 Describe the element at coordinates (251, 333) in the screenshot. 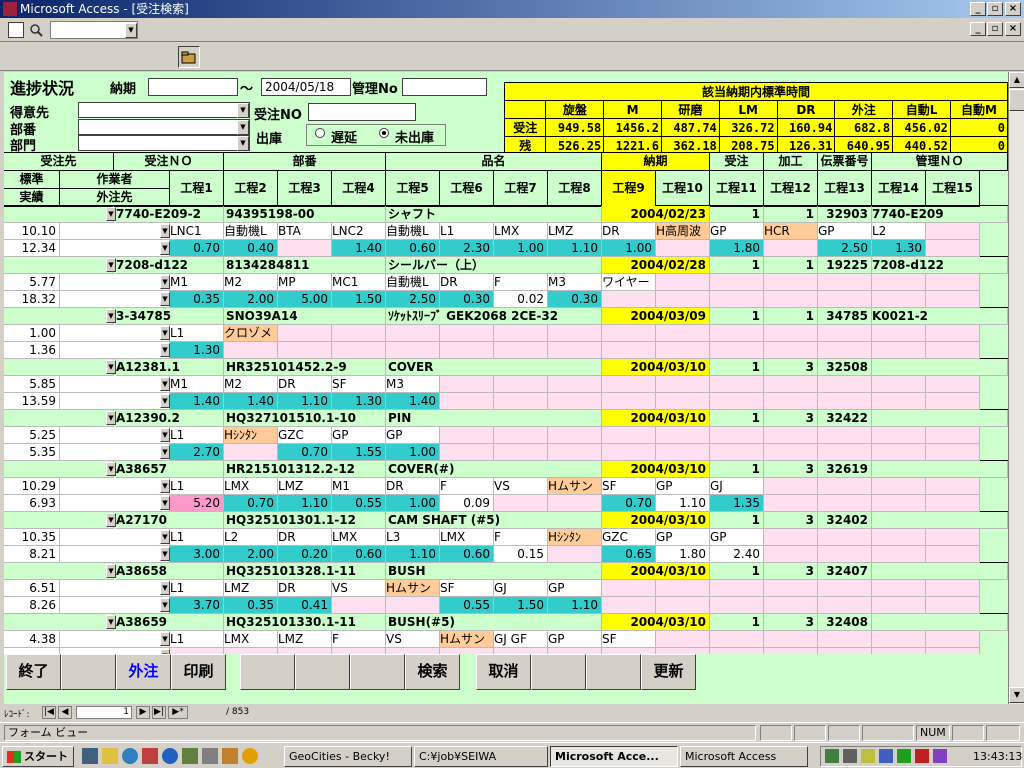

I see `step-name: クロゾメ` at that location.